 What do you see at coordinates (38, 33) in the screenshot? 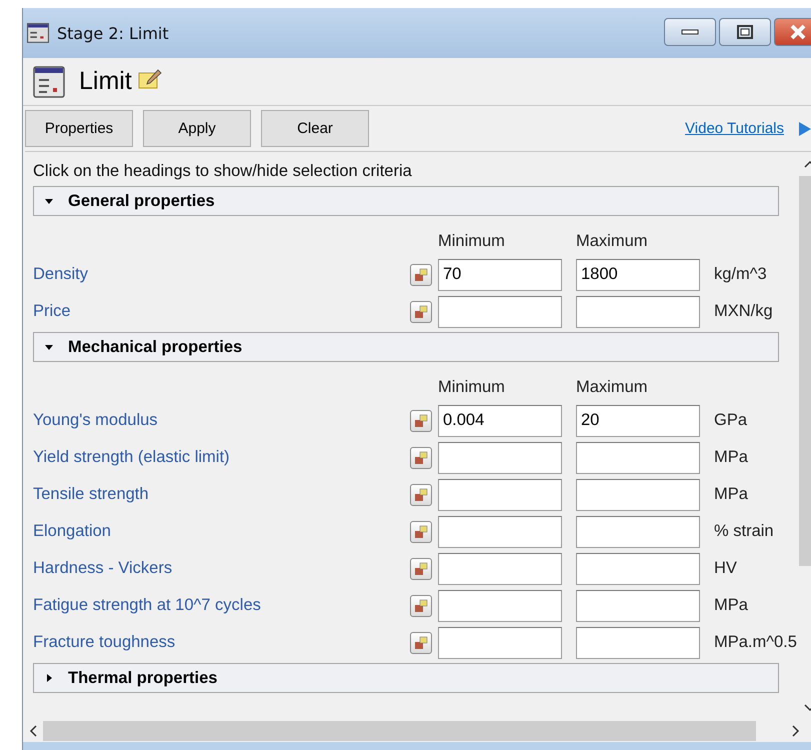
I see `window-app-icon` at bounding box center [38, 33].